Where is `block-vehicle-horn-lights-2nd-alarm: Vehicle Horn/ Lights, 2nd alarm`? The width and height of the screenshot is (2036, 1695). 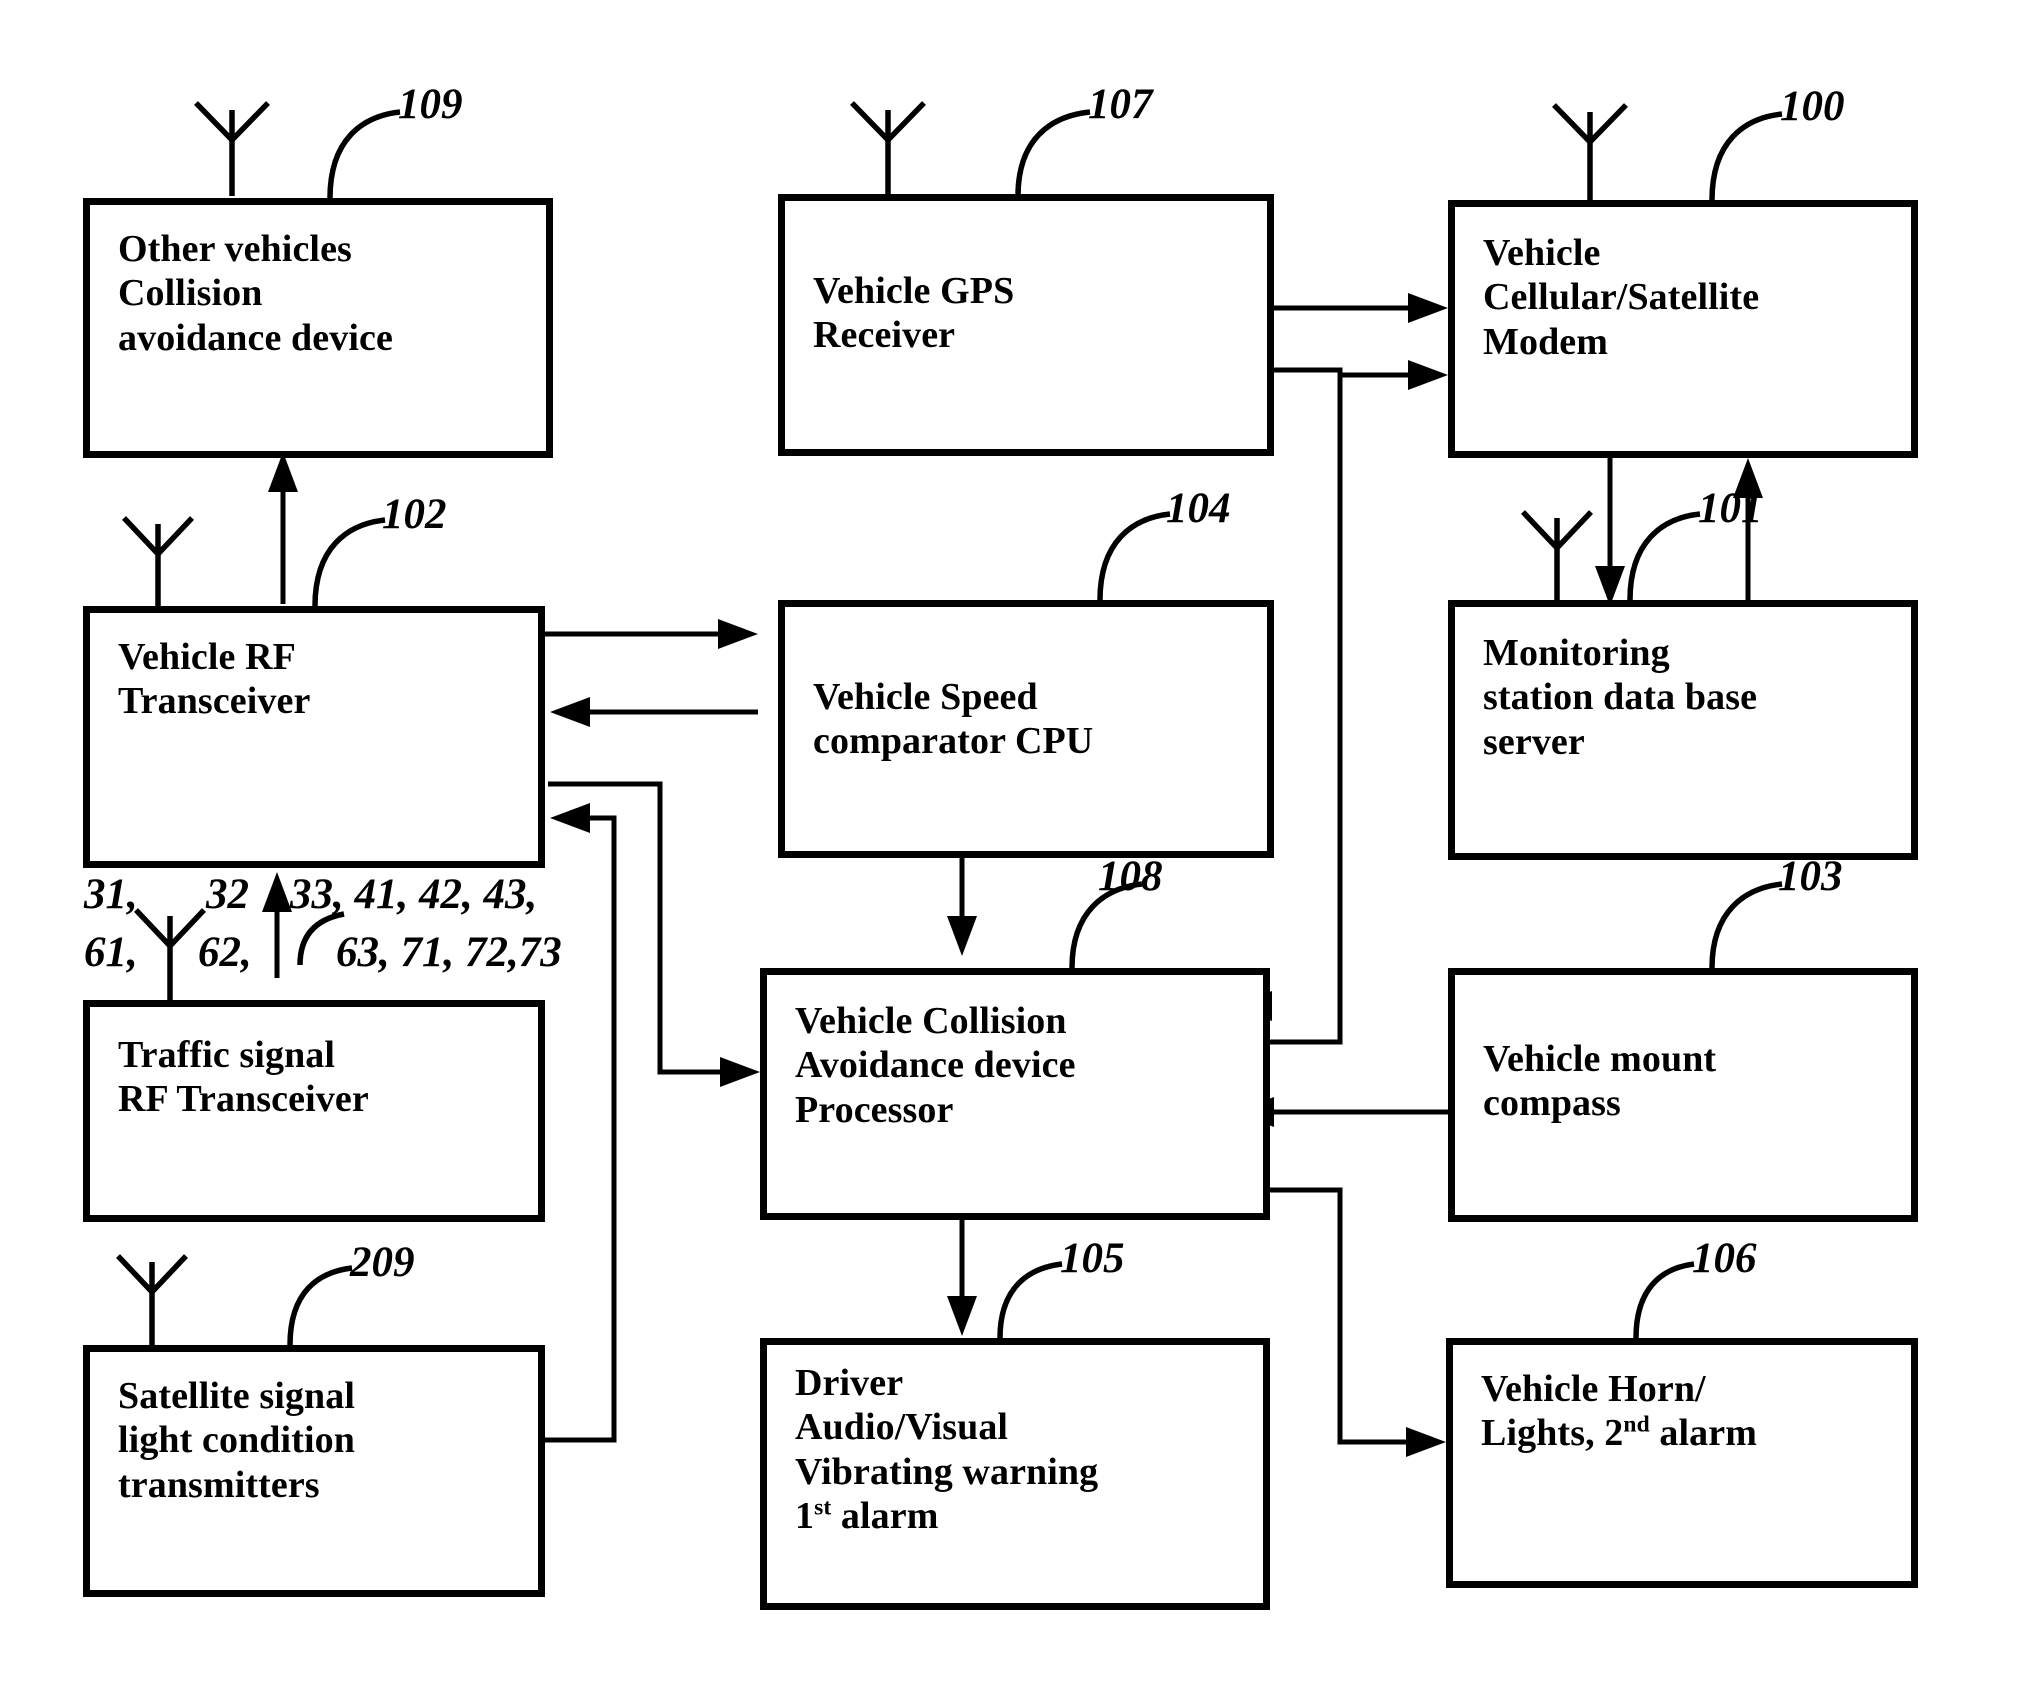
block-vehicle-horn-lights-2nd-alarm: Vehicle Horn/ Lights, 2nd alarm is located at coordinates (1682, 1463).